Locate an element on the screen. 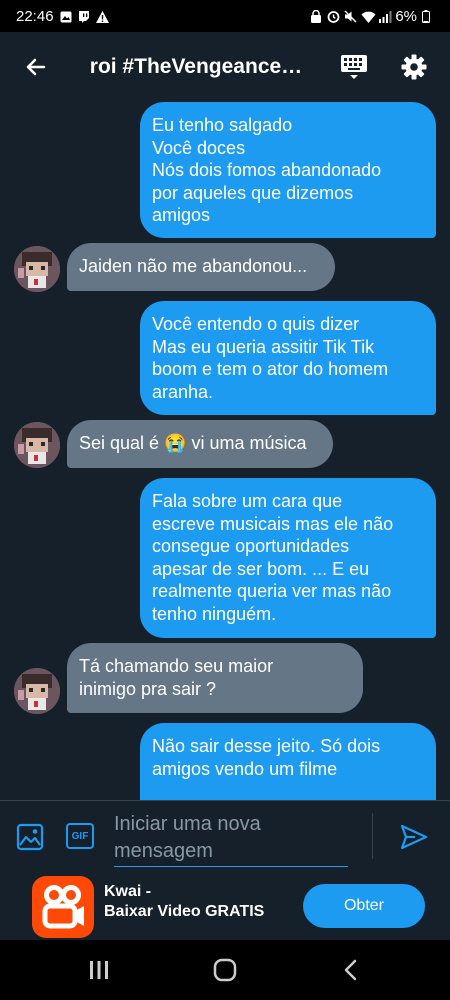 This screenshot has height=1000, width=450. message-line: por aqueles que dizemos is located at coordinates (253, 192).